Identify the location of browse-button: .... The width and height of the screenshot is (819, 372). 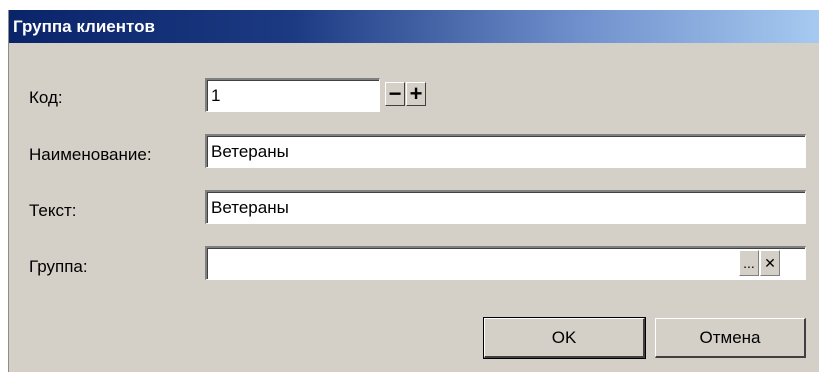
(749, 263).